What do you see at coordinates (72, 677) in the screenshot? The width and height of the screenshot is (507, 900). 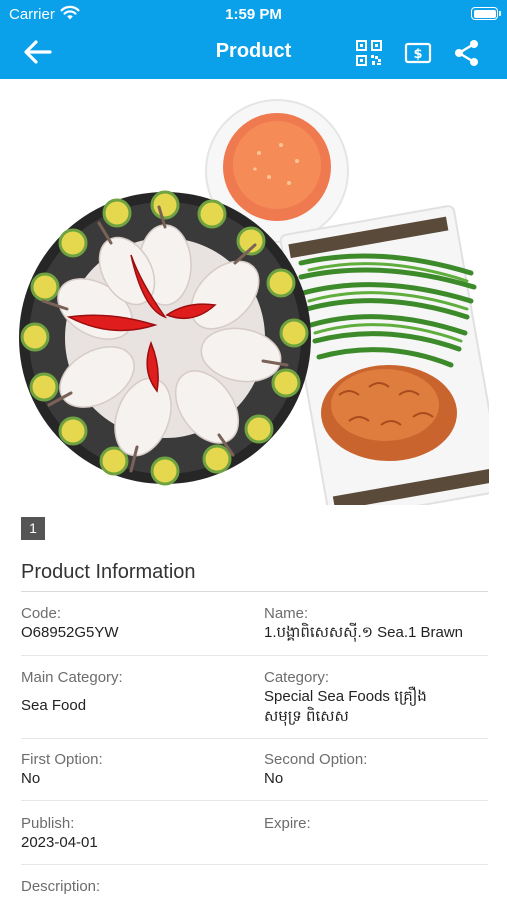 I see `main-category-label: Main Category:` at bounding box center [72, 677].